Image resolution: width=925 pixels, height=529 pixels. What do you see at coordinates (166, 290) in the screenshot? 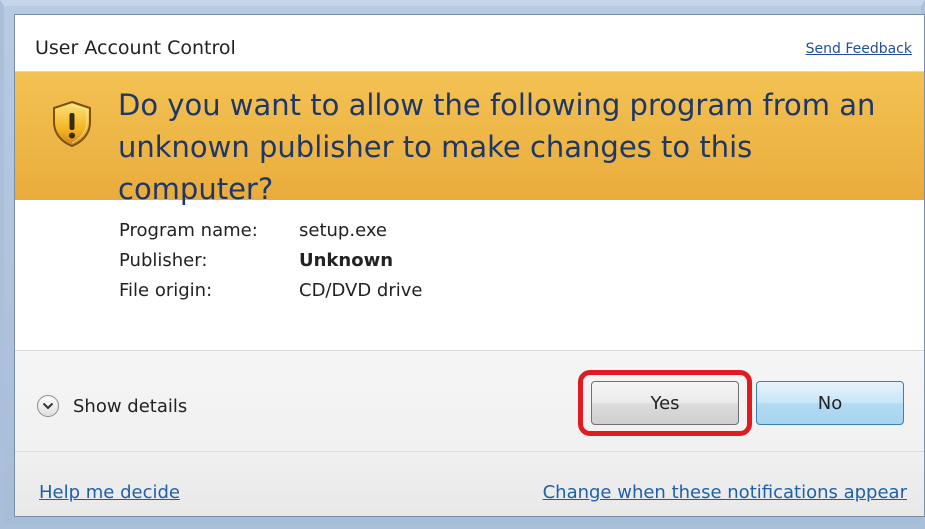
I see `file-origin-label: File origin:` at bounding box center [166, 290].